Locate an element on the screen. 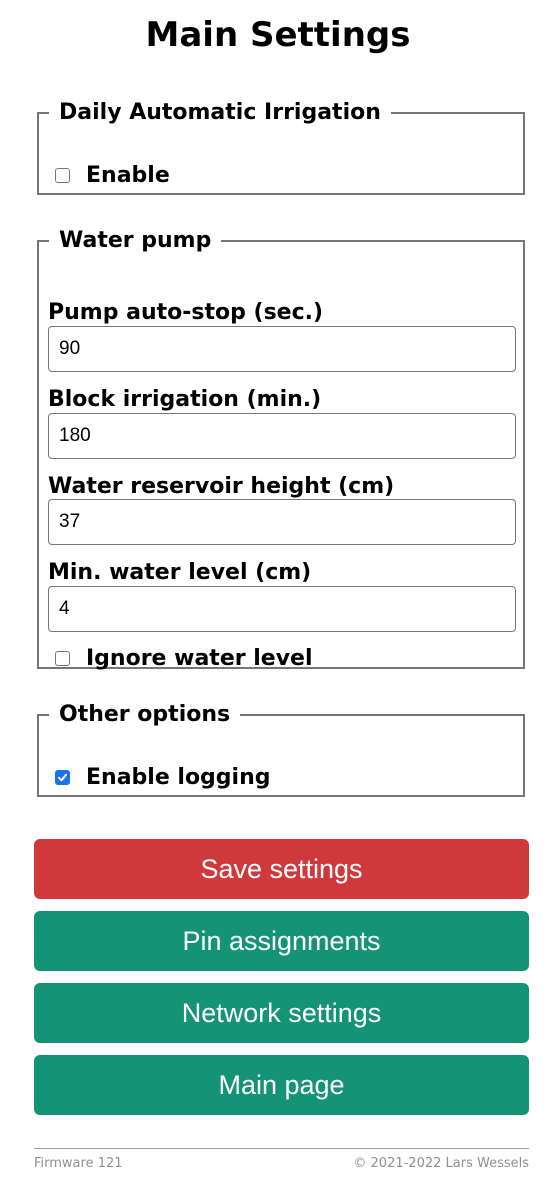 The image size is (556, 1194). footer-divider is located at coordinates (281, 1148).